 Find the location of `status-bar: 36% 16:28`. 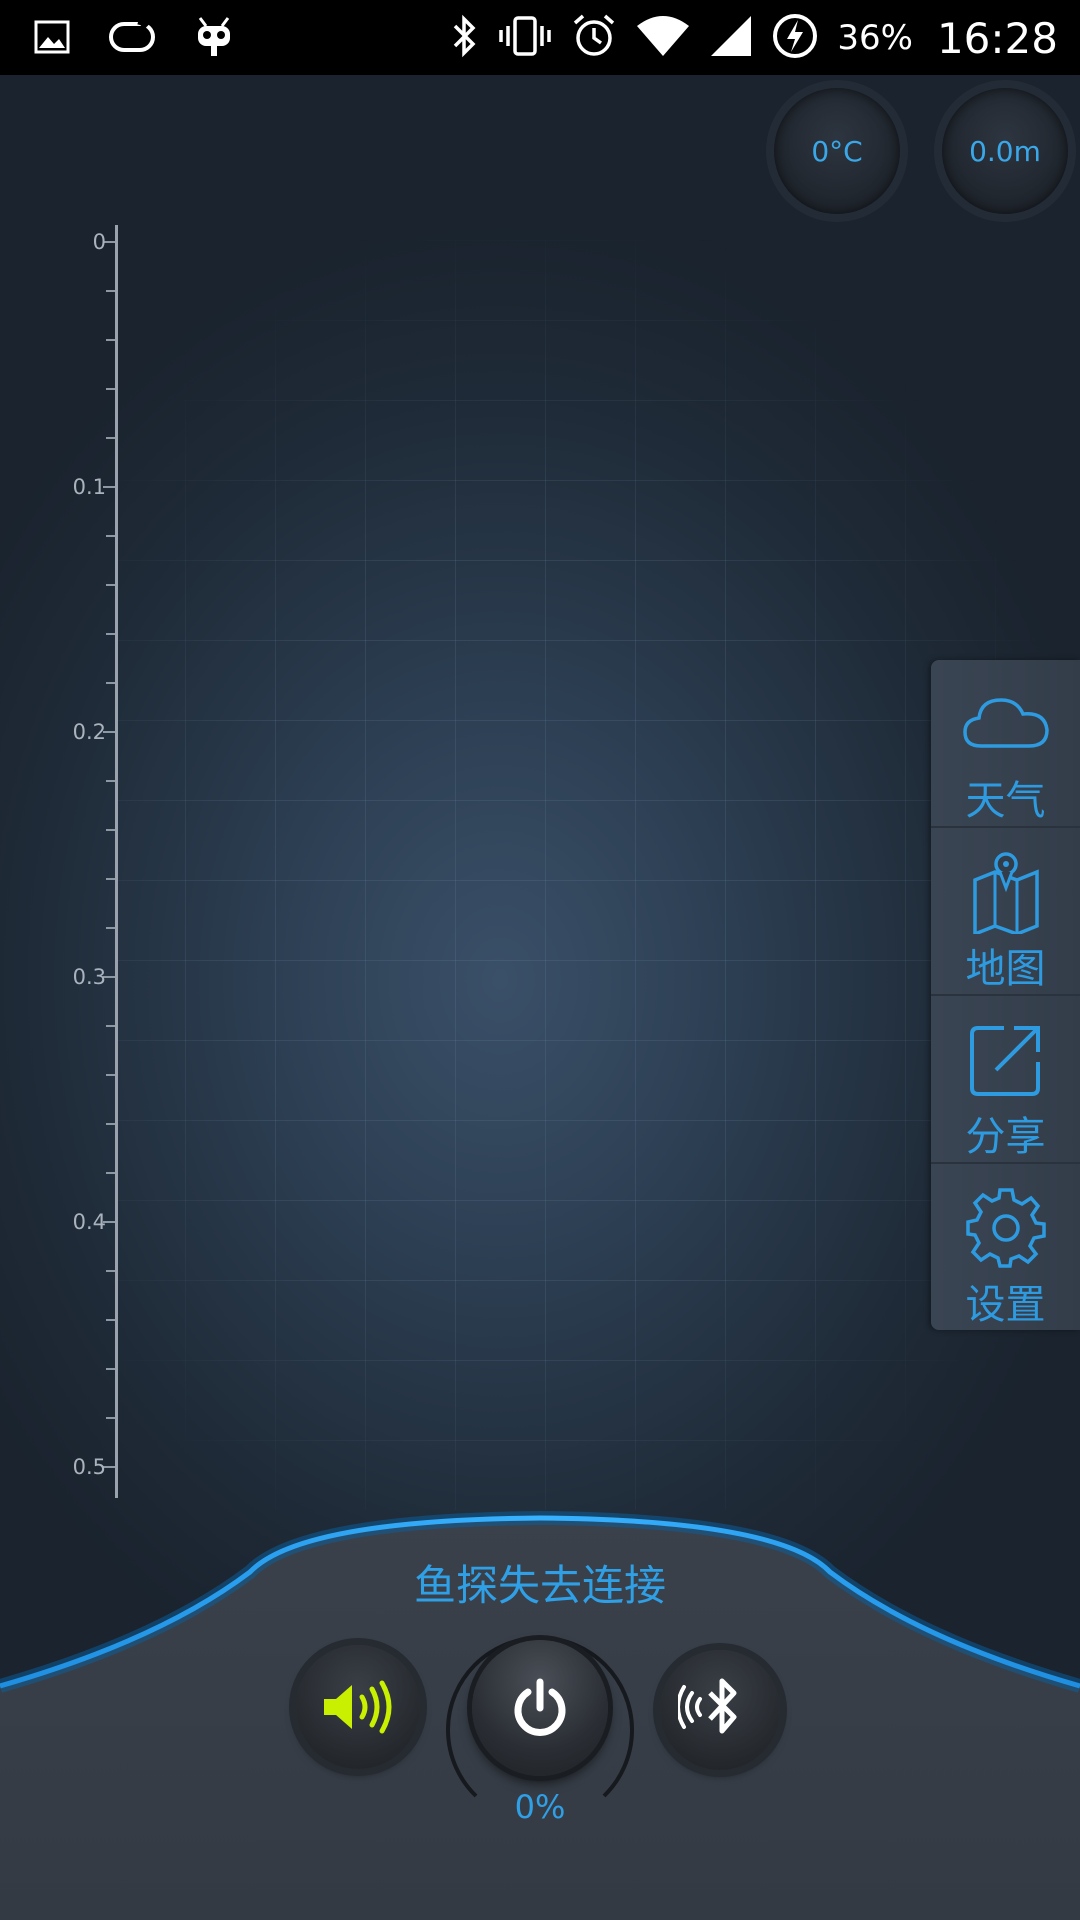

status-bar: 36% 16:28 is located at coordinates (540, 37).